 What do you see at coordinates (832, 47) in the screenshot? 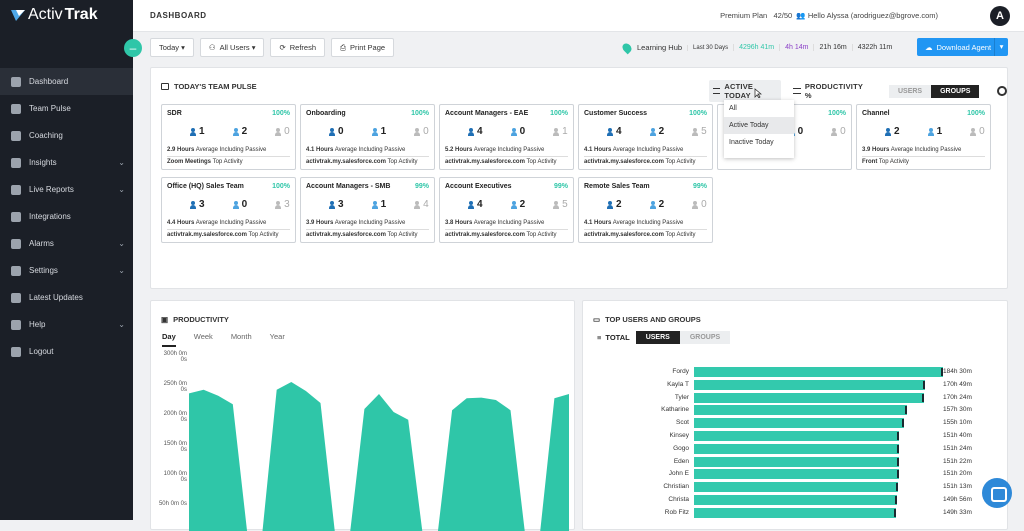
I see `stat-undefined: 21h 16m` at bounding box center [832, 47].